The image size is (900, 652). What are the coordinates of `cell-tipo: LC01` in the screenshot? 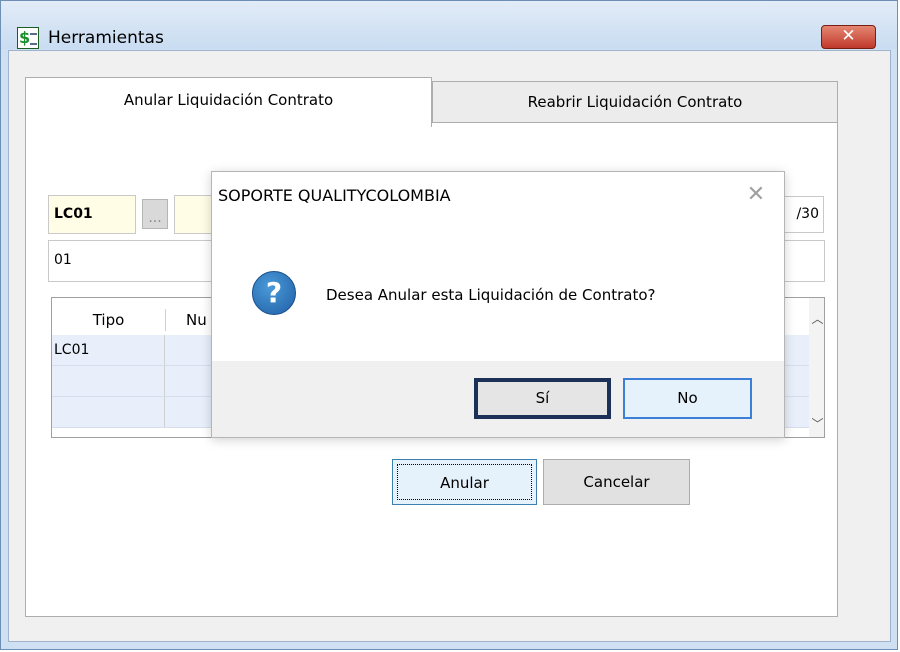 It's located at (108, 350).